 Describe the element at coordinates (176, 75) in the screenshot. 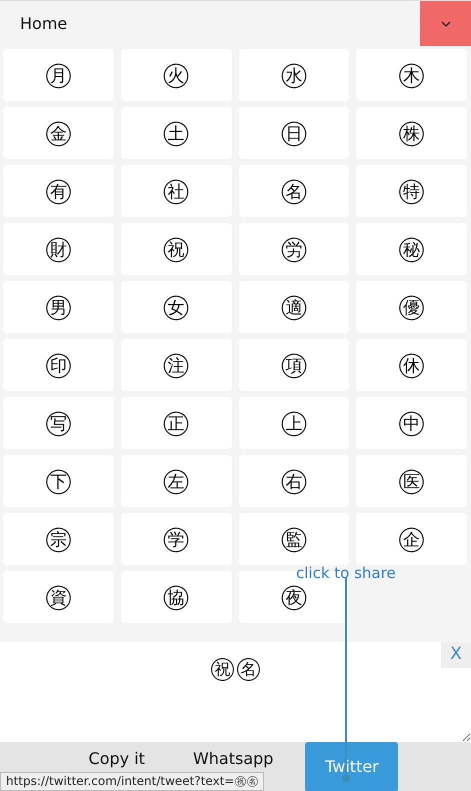

I see `symbol-tile: ㊋` at that location.